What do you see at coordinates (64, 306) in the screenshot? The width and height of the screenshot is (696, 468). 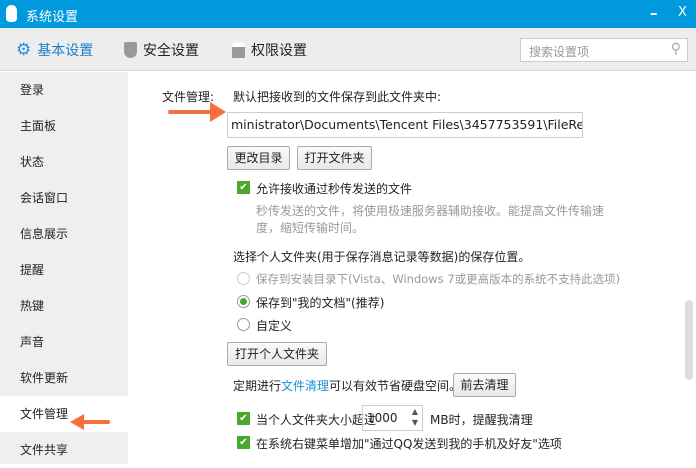 I see `sidebar-item-hotkeys: 热键` at bounding box center [64, 306].